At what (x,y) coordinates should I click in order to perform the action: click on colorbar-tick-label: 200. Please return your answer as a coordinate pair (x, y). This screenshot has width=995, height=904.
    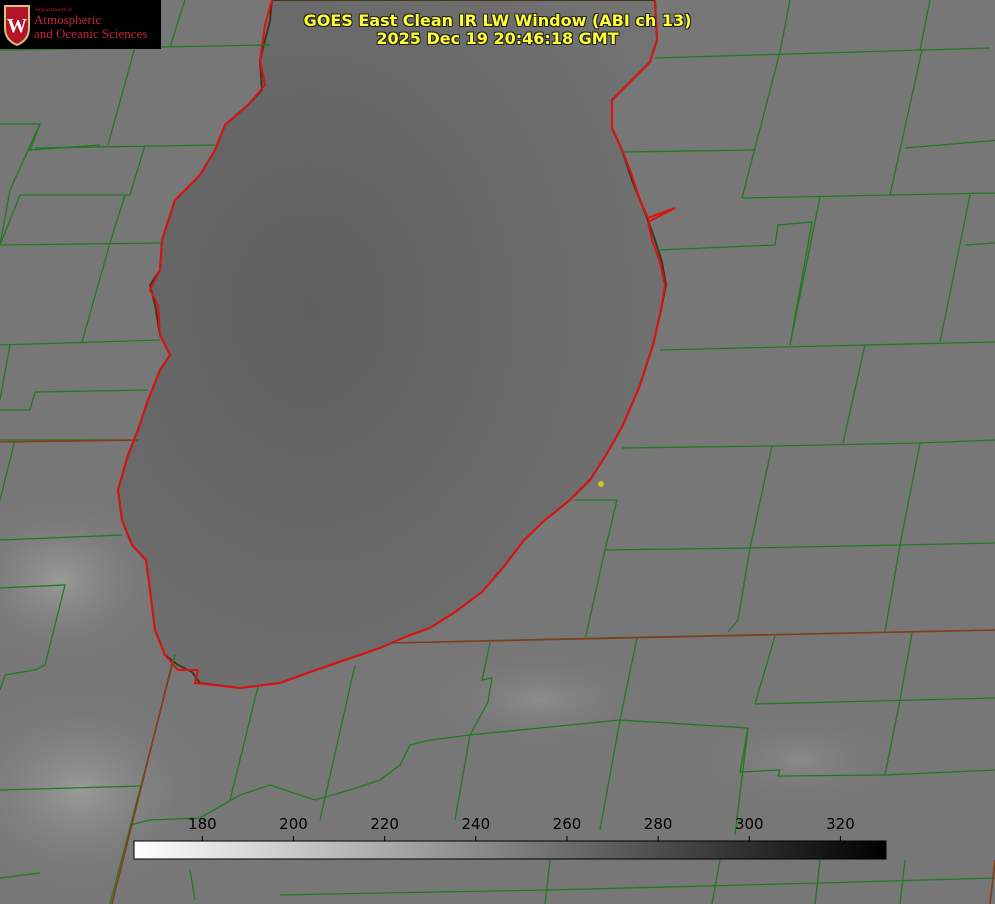
    Looking at the image, I should click on (293, 824).